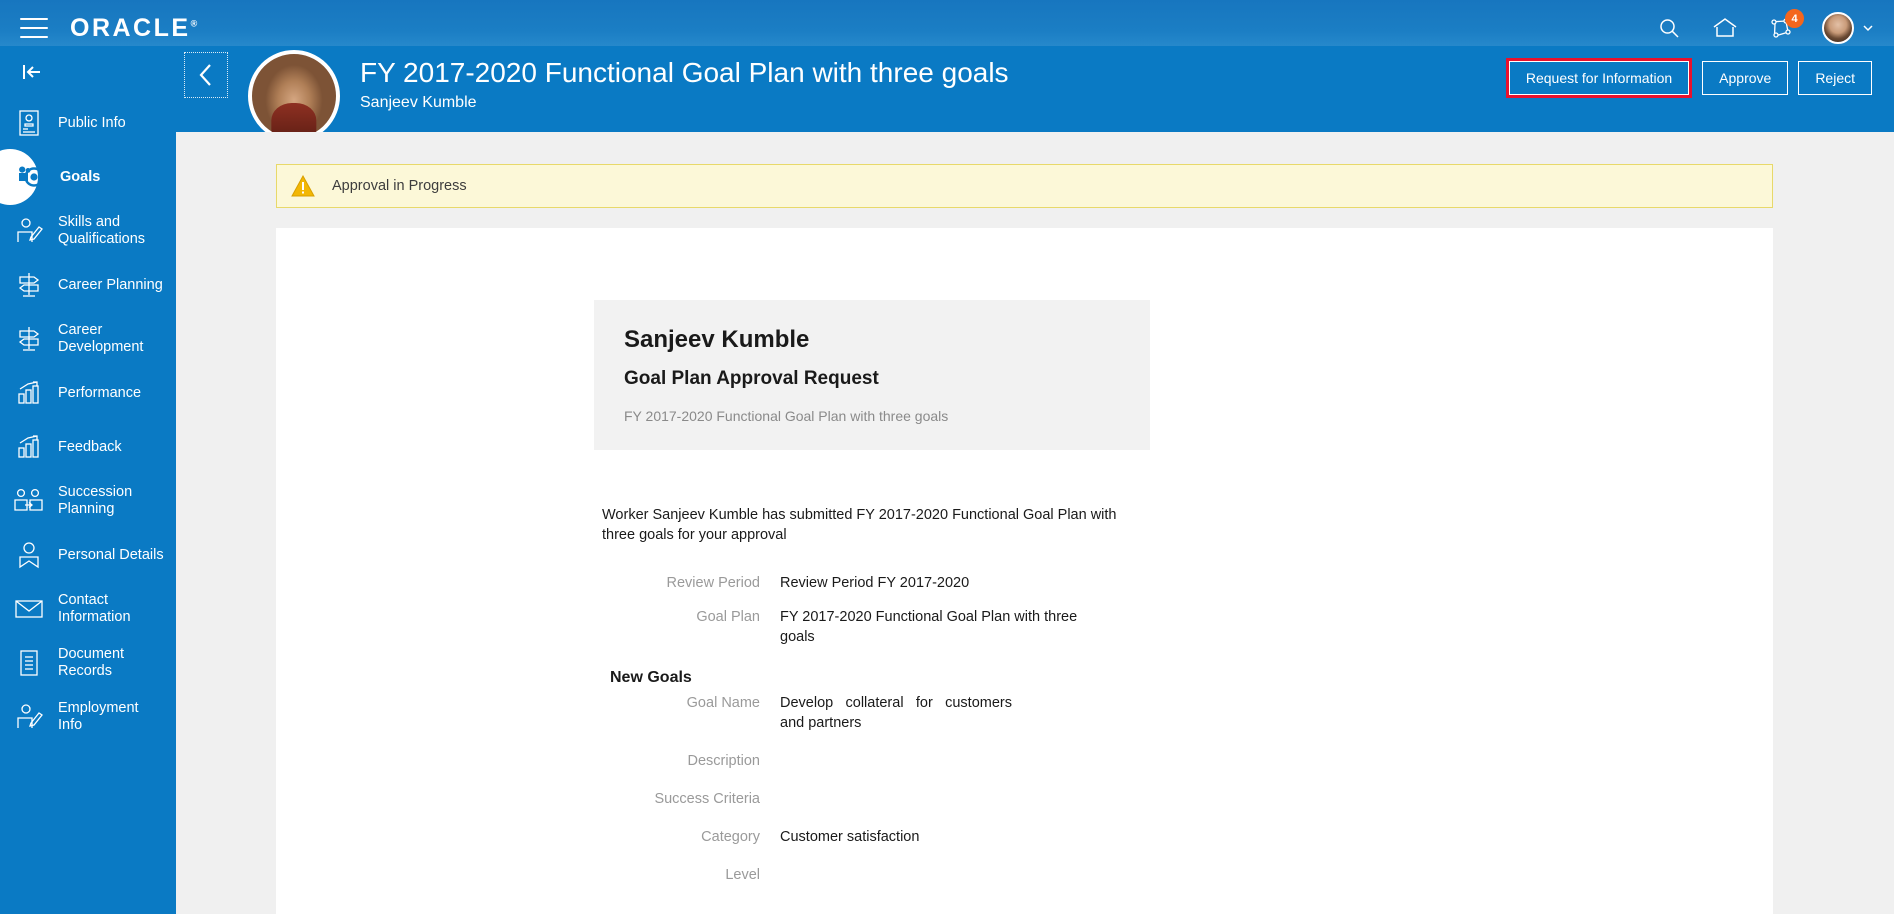  Describe the element at coordinates (1835, 78) in the screenshot. I see `reject-button: Reject` at that location.